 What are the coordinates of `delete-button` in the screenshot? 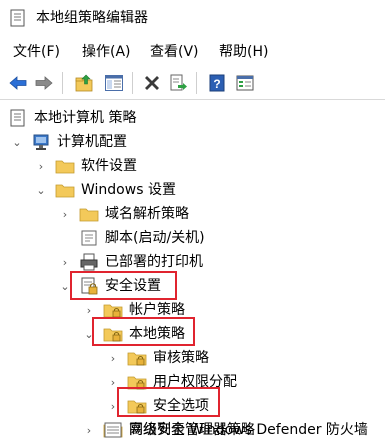 It's located at (152, 83).